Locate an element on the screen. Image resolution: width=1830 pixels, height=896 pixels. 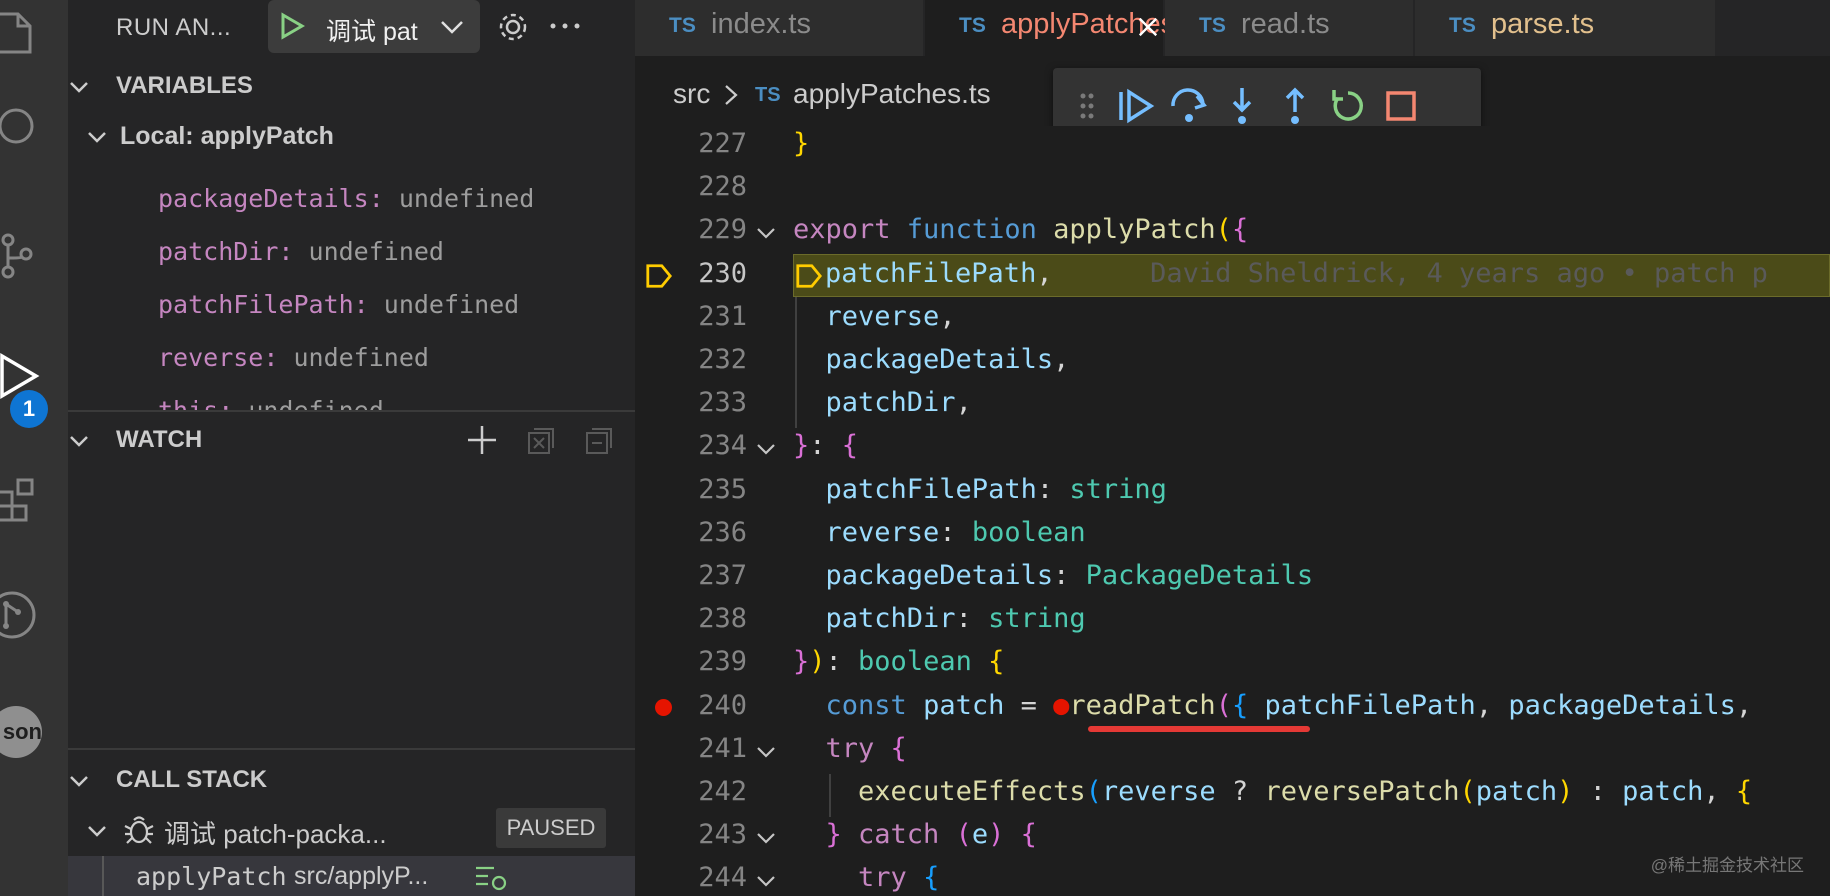
code-line: 232 packageDetails, is located at coordinates (1232, 361).